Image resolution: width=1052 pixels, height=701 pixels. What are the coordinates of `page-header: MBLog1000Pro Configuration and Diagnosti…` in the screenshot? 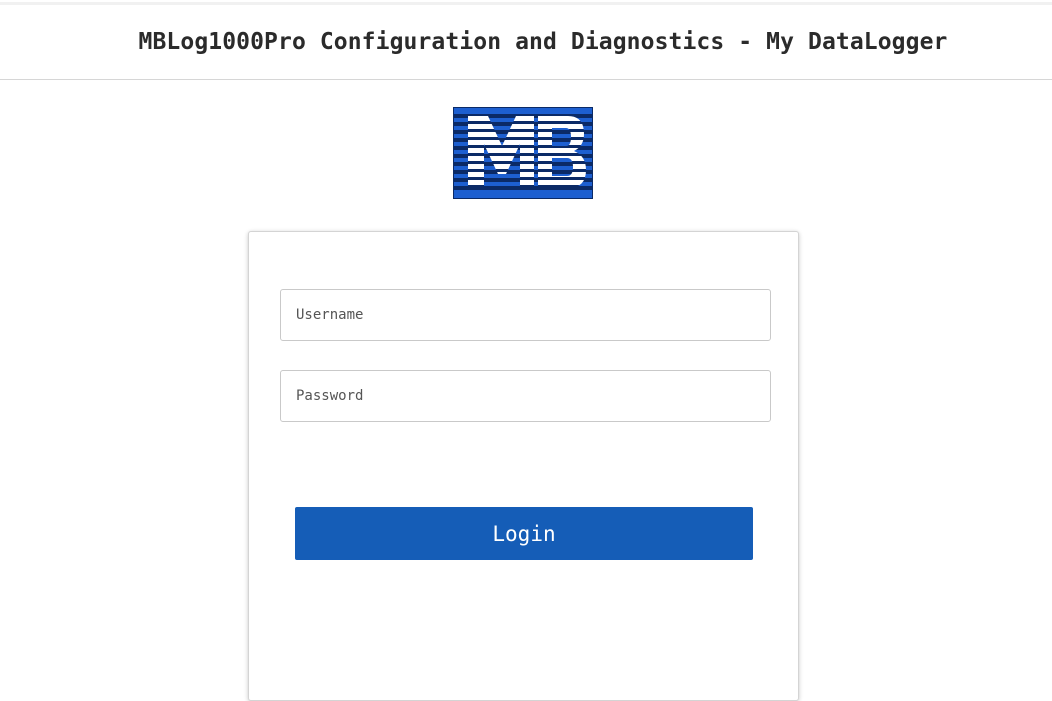 It's located at (526, 42).